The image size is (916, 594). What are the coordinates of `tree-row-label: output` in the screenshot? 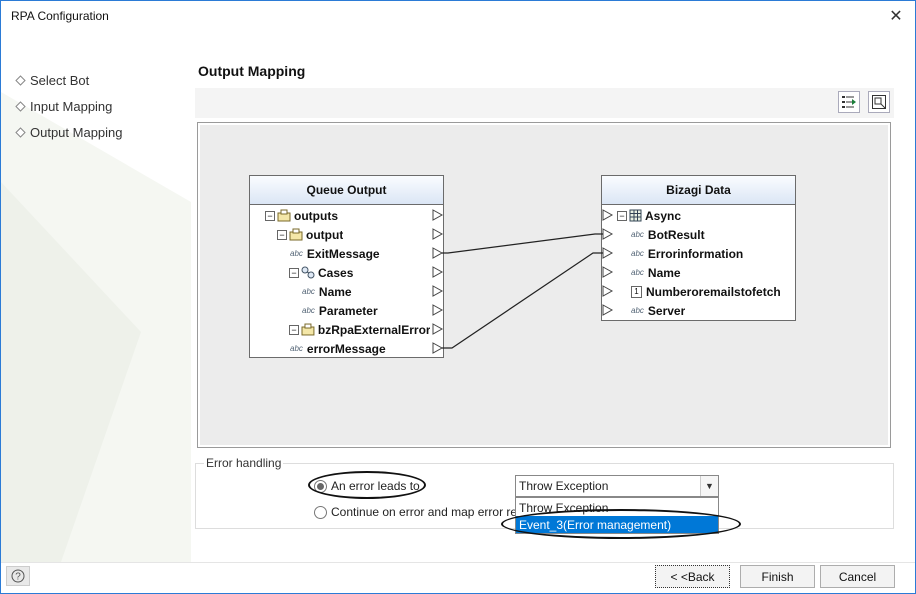 It's located at (325, 234).